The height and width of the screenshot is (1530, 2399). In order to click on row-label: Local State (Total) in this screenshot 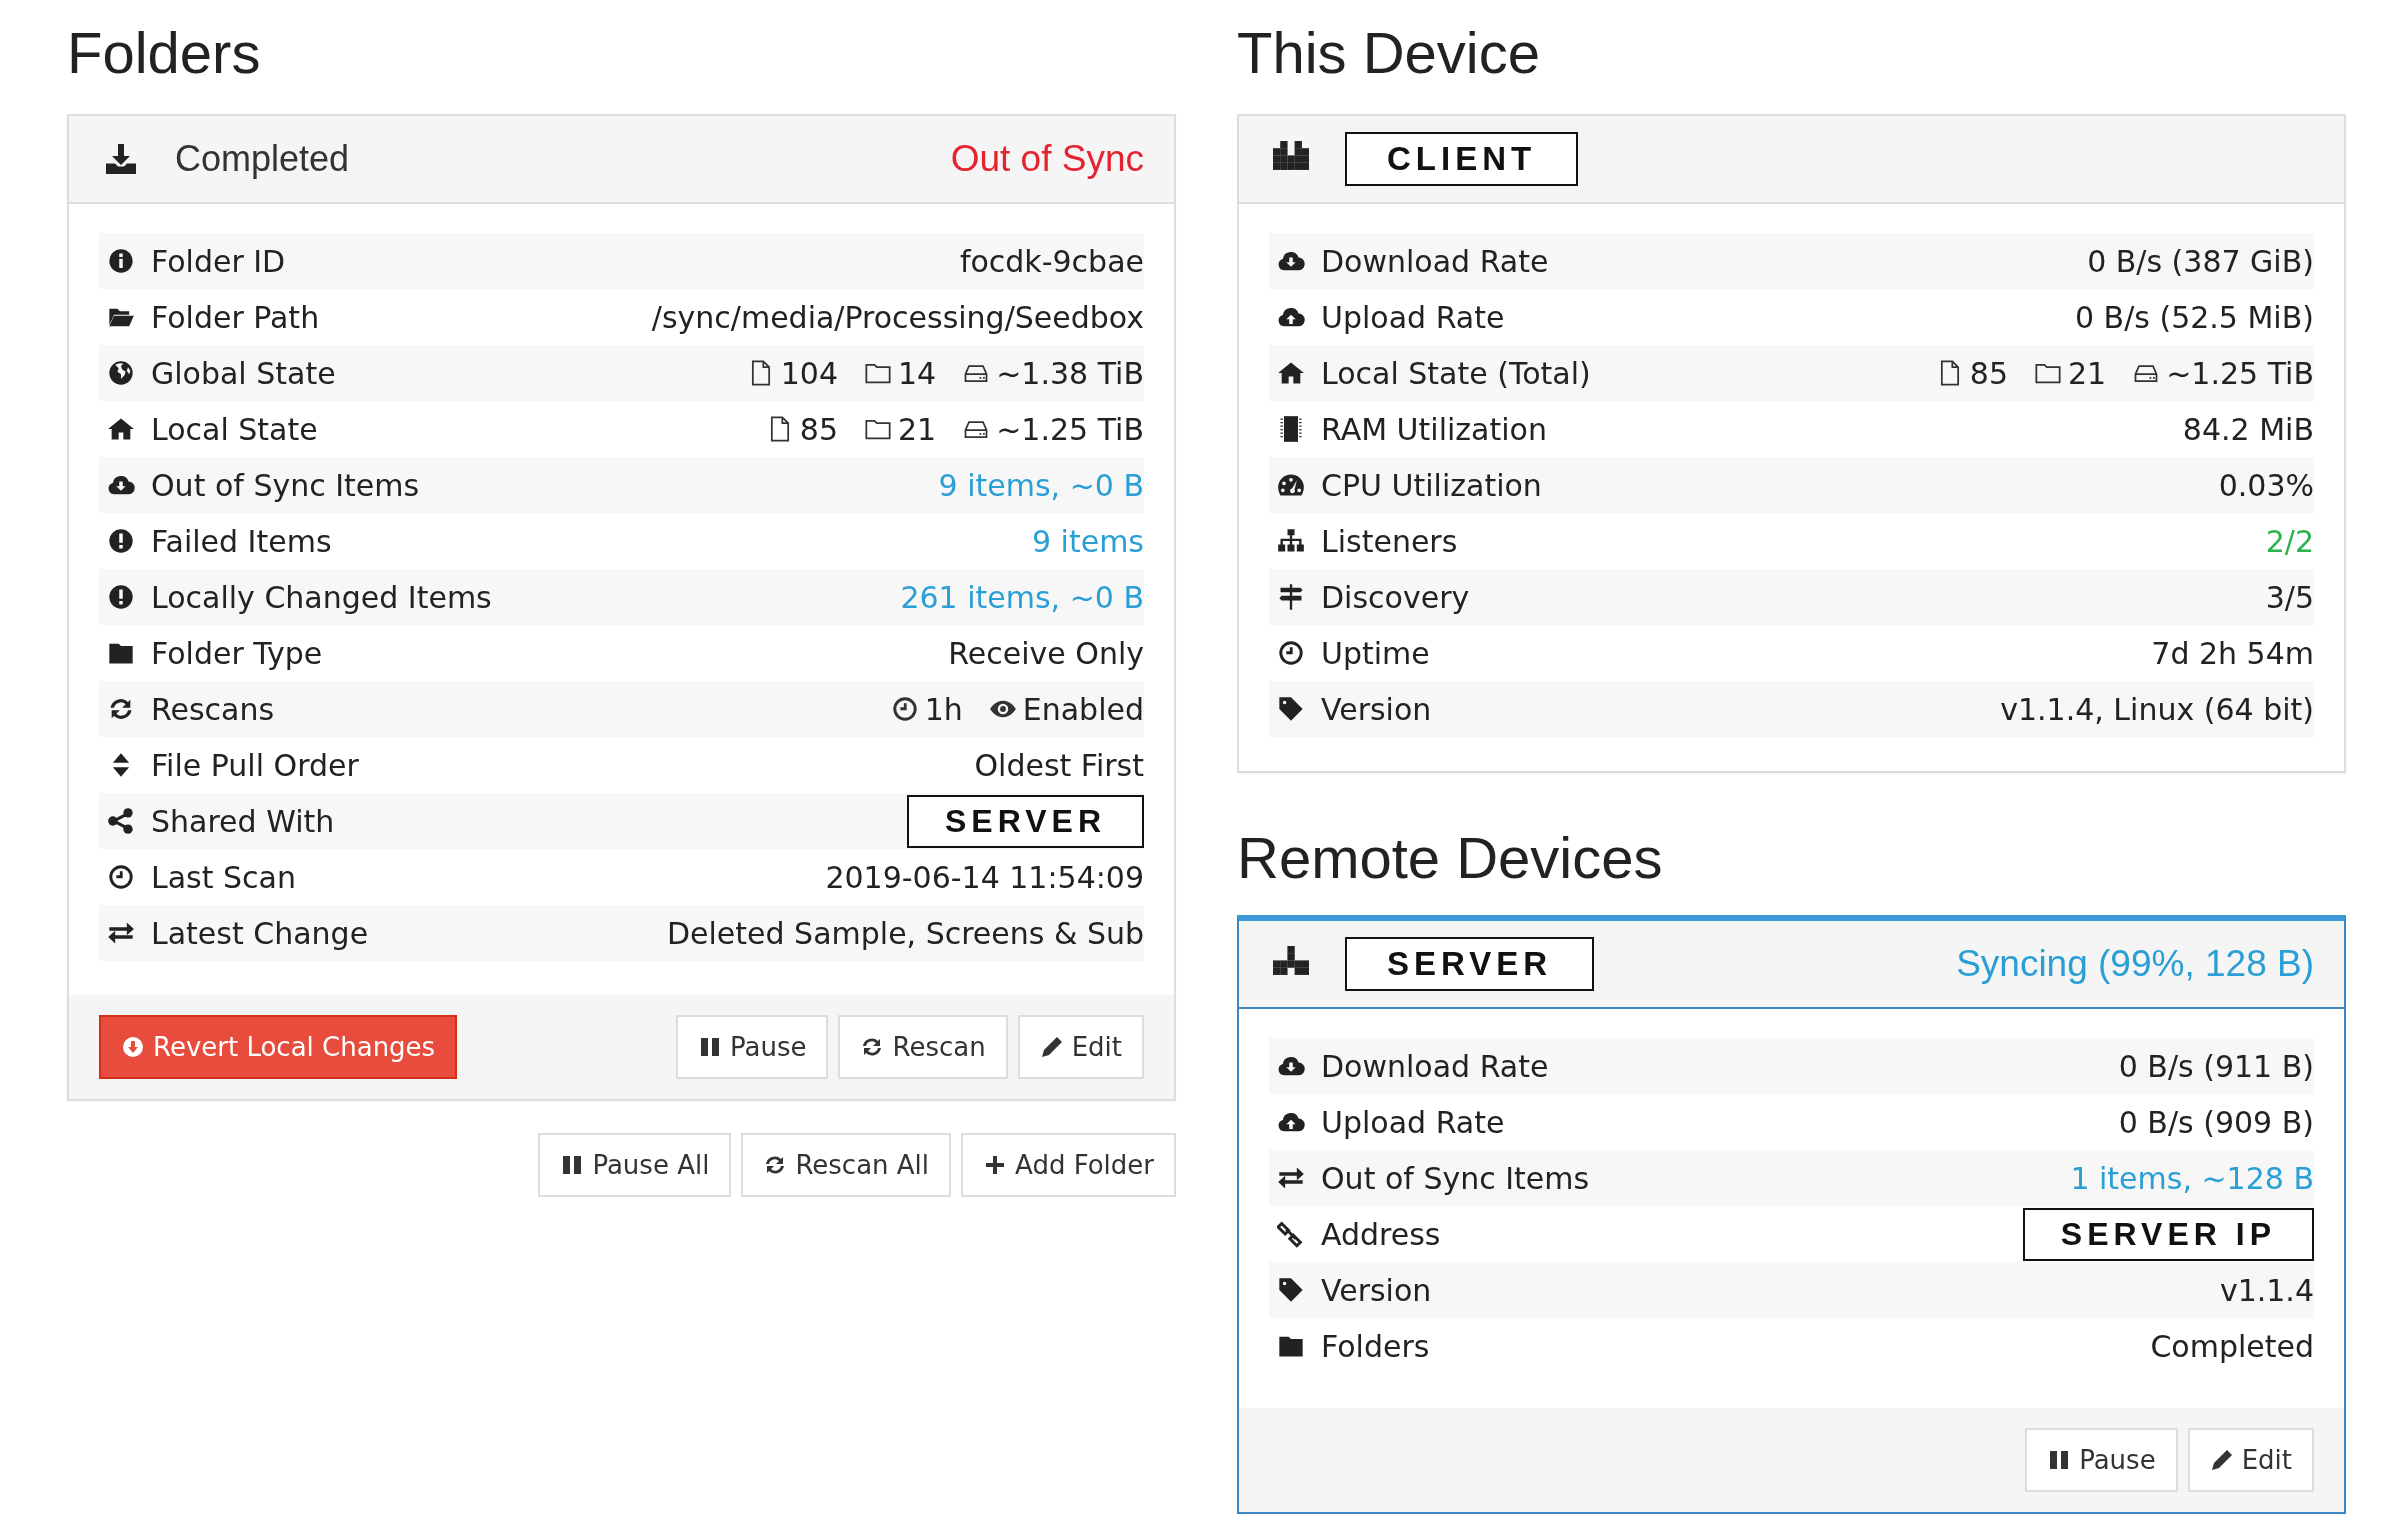, I will do `click(1456, 373)`.